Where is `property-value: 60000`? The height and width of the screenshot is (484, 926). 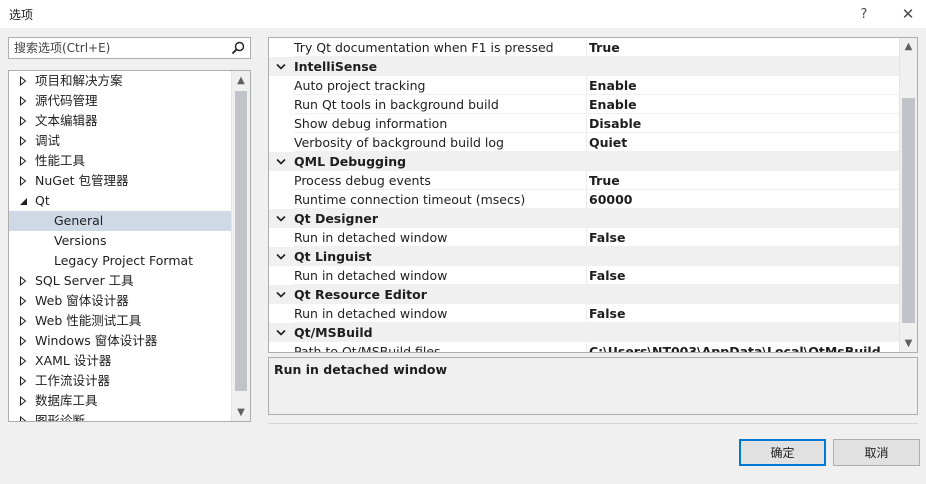
property-value: 60000 is located at coordinates (743, 199).